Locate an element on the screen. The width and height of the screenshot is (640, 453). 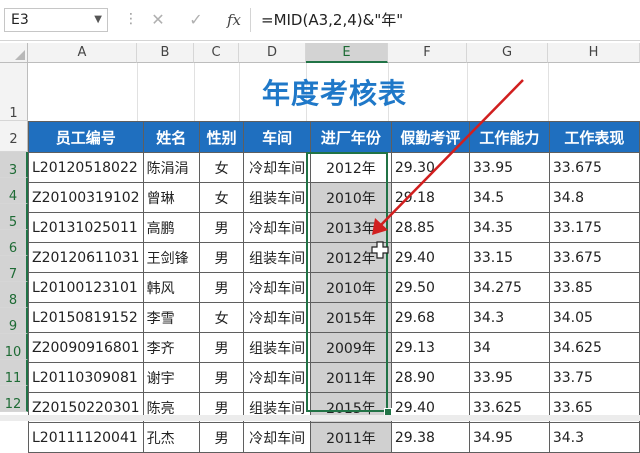
cell-g: 34.95 is located at coordinates (509, 437).